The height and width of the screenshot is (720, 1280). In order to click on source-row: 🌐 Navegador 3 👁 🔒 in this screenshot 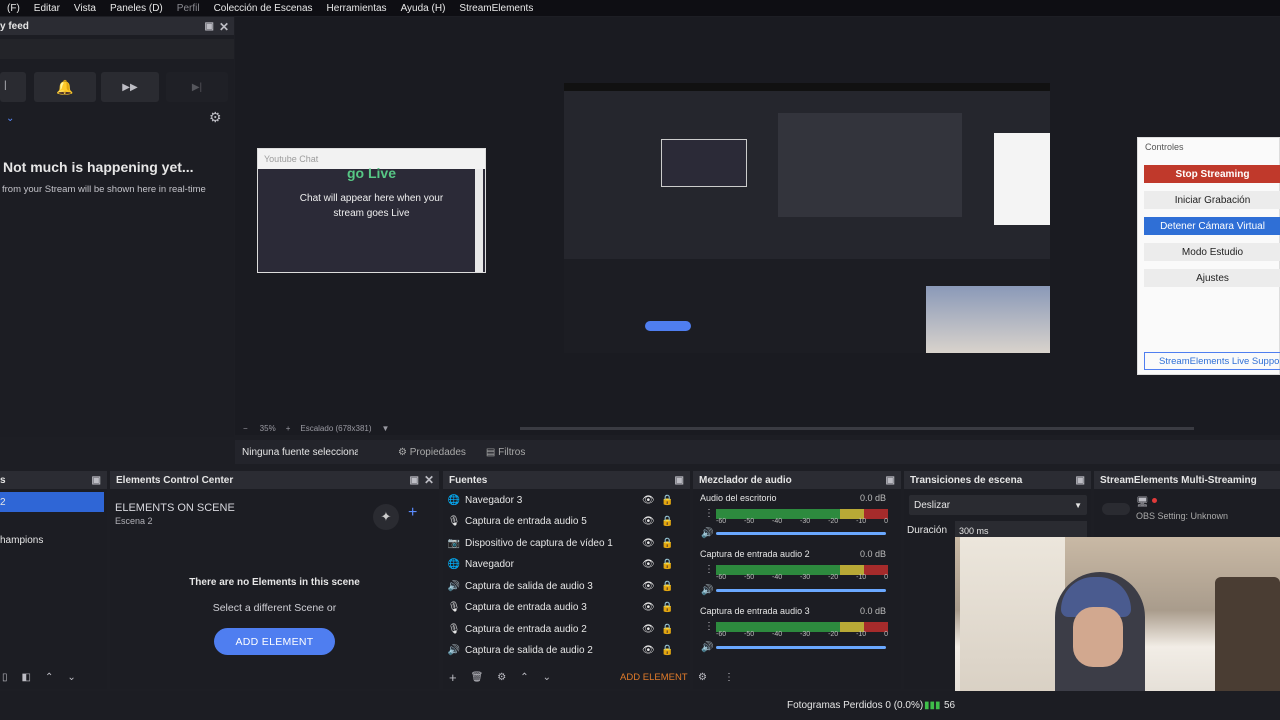, I will do `click(563, 500)`.